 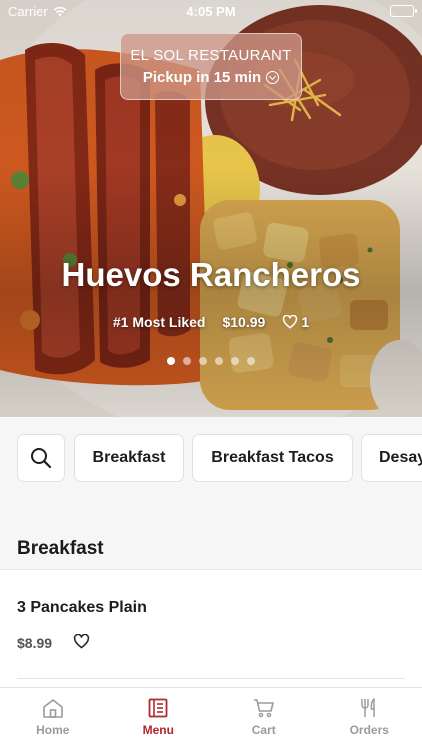 I want to click on tab-bar: Home Menu Cart Orders, so click(x=211, y=718).